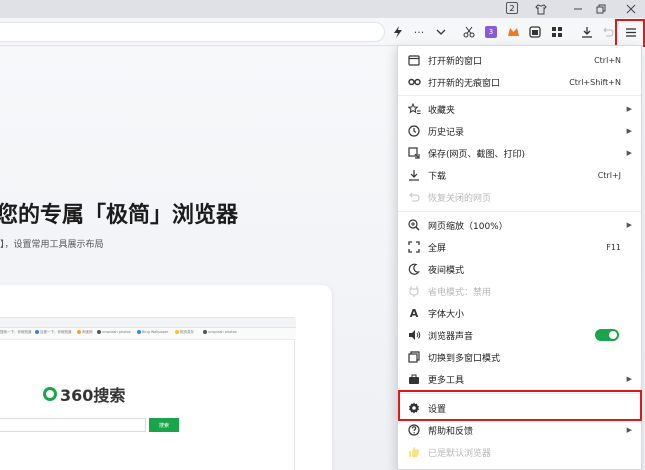  Describe the element at coordinates (601, 9) in the screenshot. I see `restore-window-icon` at that location.